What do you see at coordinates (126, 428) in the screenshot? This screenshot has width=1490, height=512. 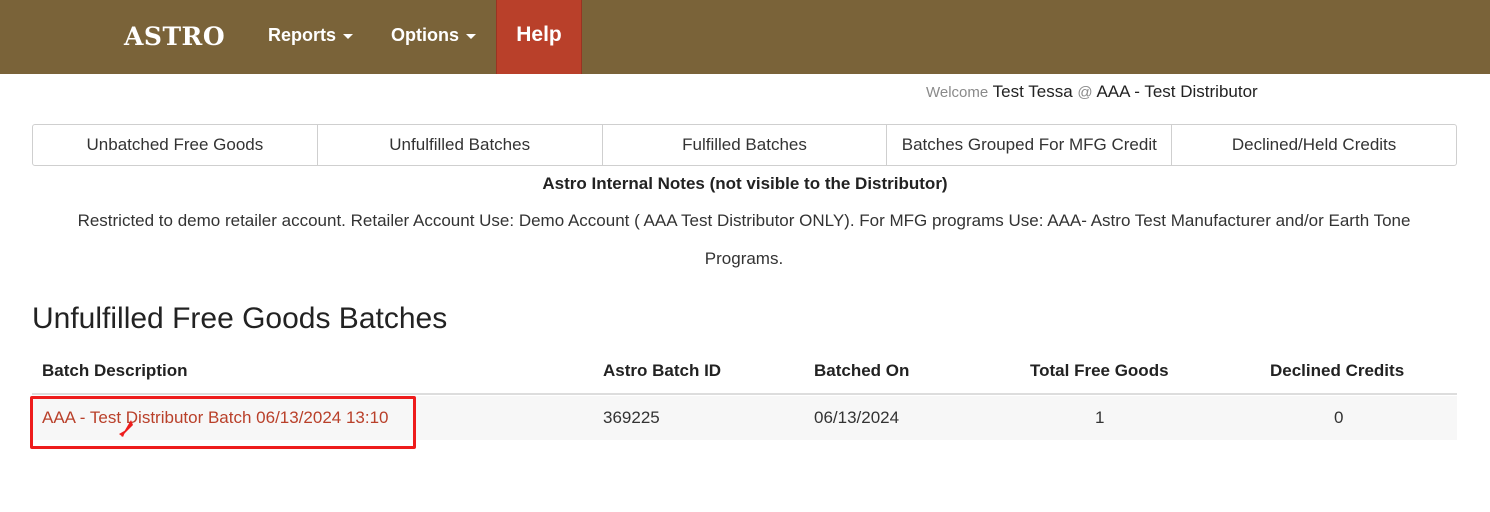 I see `mouse-cursor-icon` at bounding box center [126, 428].